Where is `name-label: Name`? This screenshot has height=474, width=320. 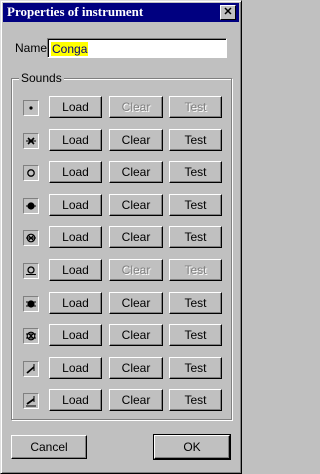 name-label: Name is located at coordinates (31, 48).